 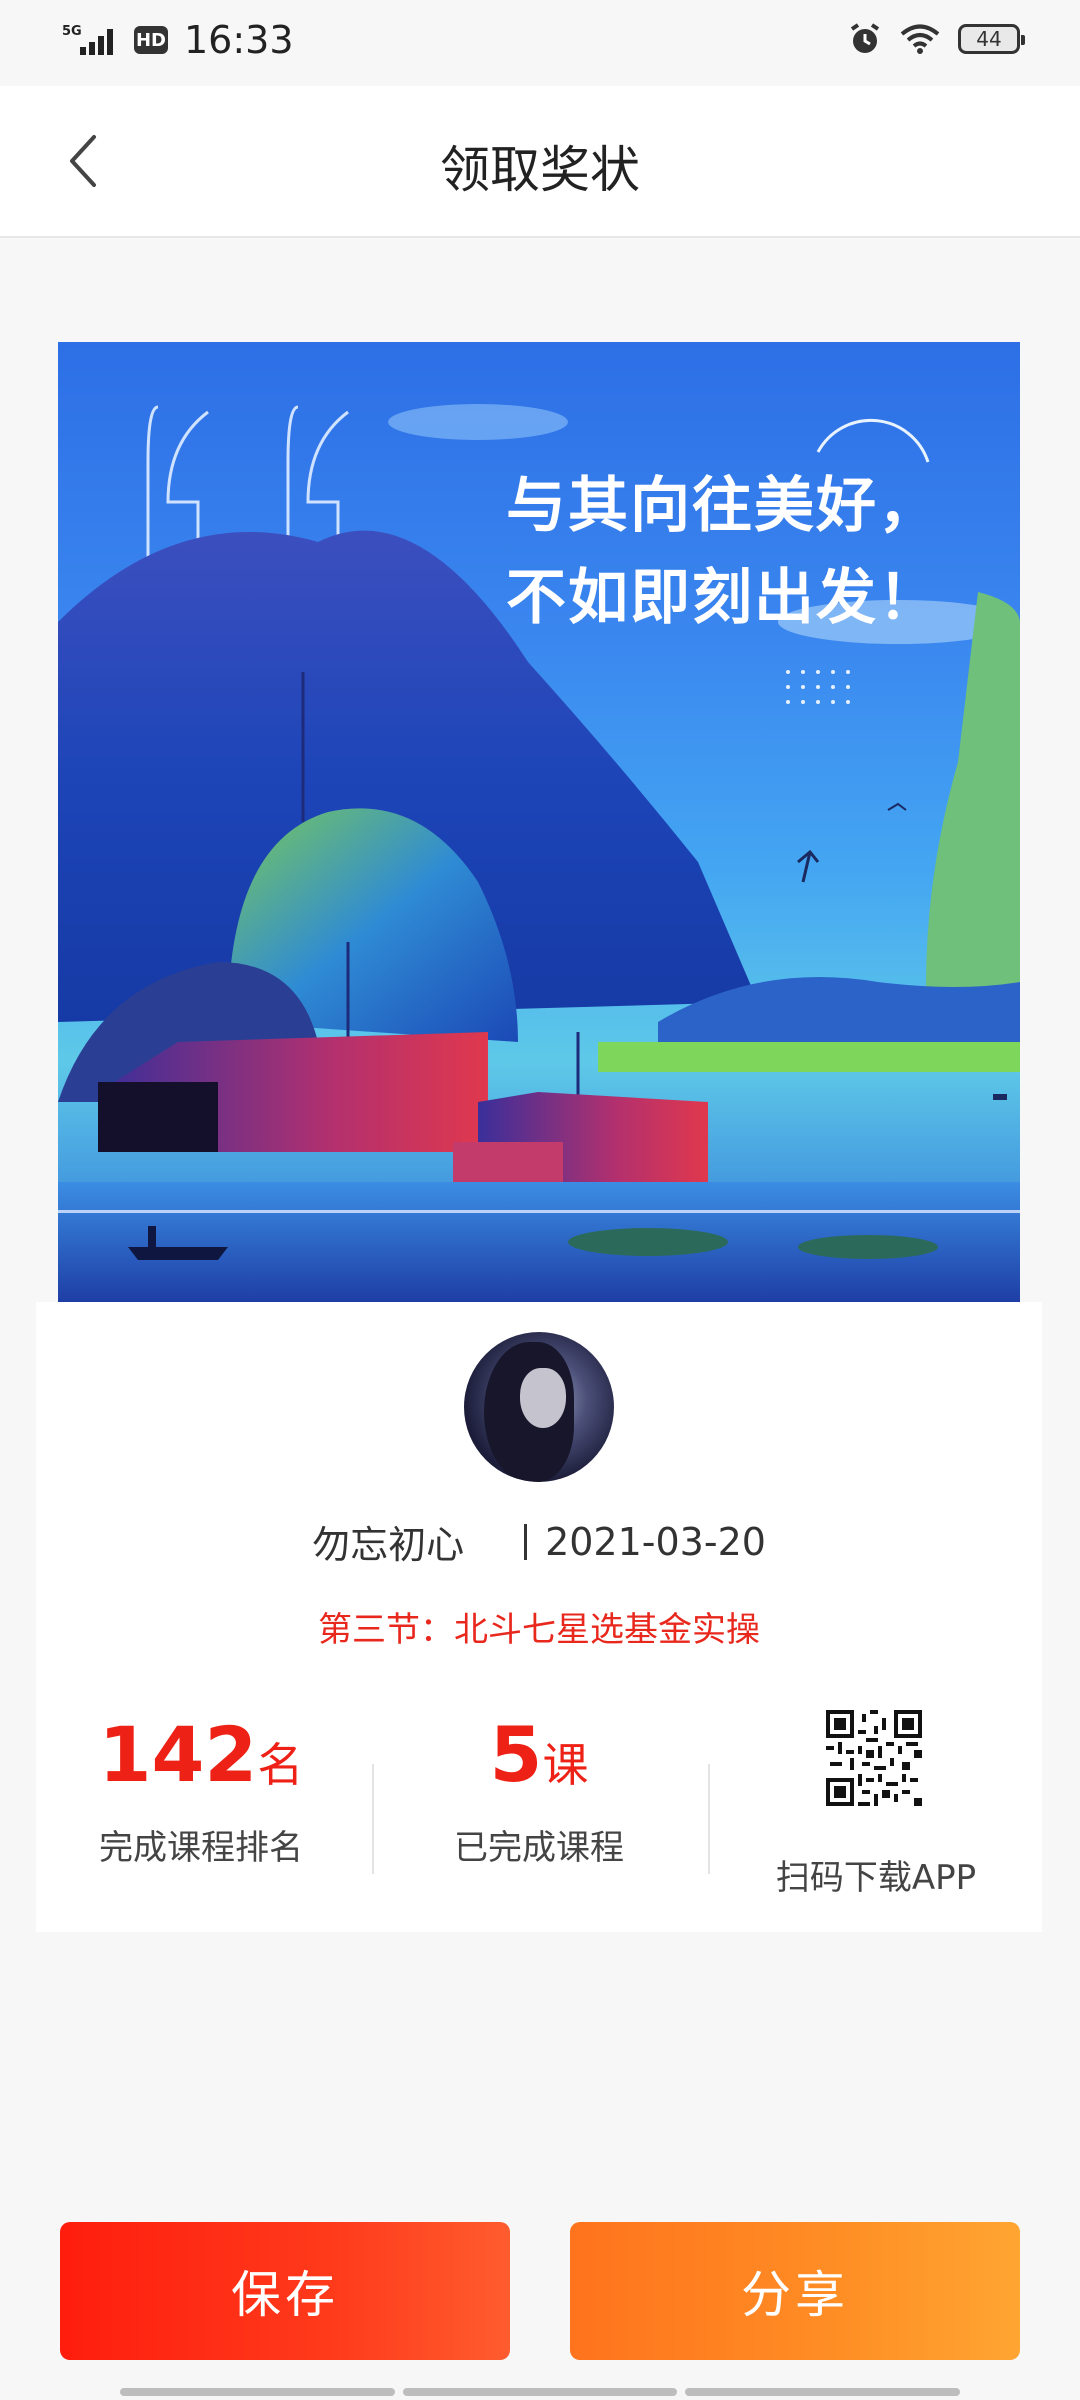 I want to click on stat-divider, so click(x=709, y=1819).